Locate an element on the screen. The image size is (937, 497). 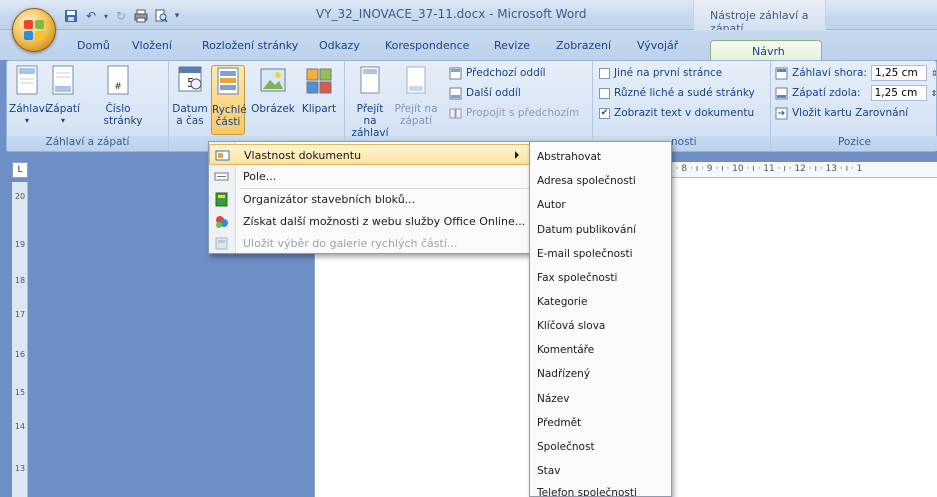
link-previous-label: Propojit s předchozím is located at coordinates (523, 113).